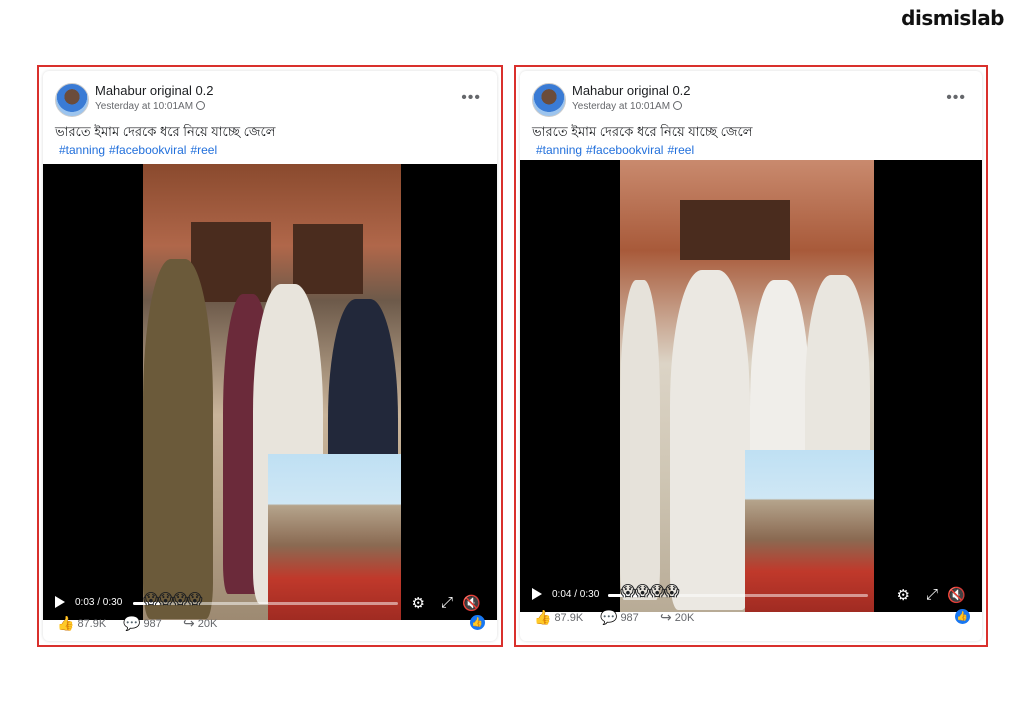 This screenshot has width=1024, height=713. What do you see at coordinates (650, 591) in the screenshot?
I see `emoji-overlay: 😱😱😱😱` at bounding box center [650, 591].